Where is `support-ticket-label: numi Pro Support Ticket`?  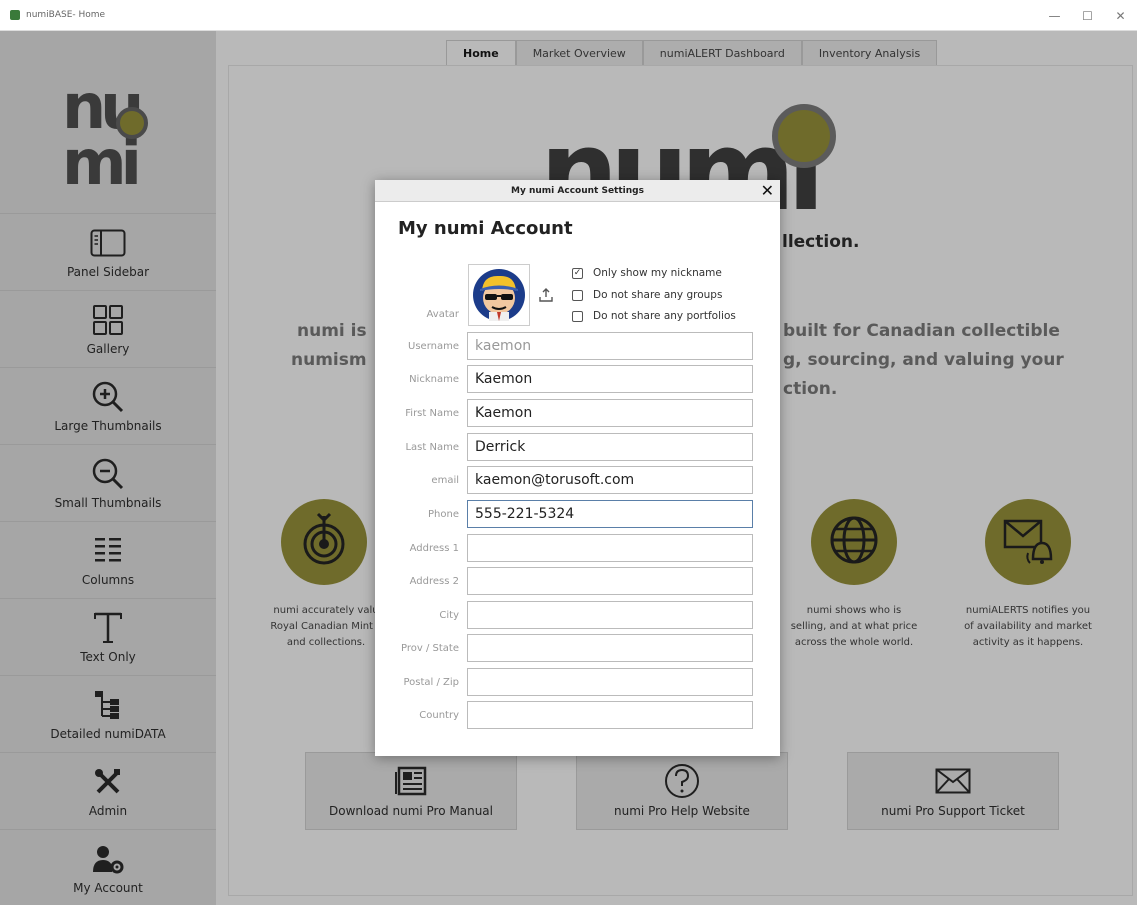 support-ticket-label: numi Pro Support Ticket is located at coordinates (953, 811).